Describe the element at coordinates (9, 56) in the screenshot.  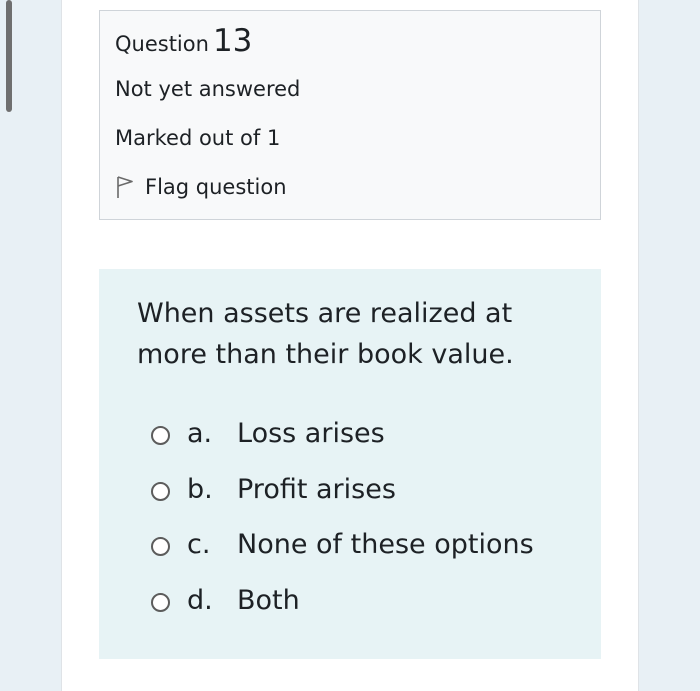
I see `scrollbar-thumb` at that location.